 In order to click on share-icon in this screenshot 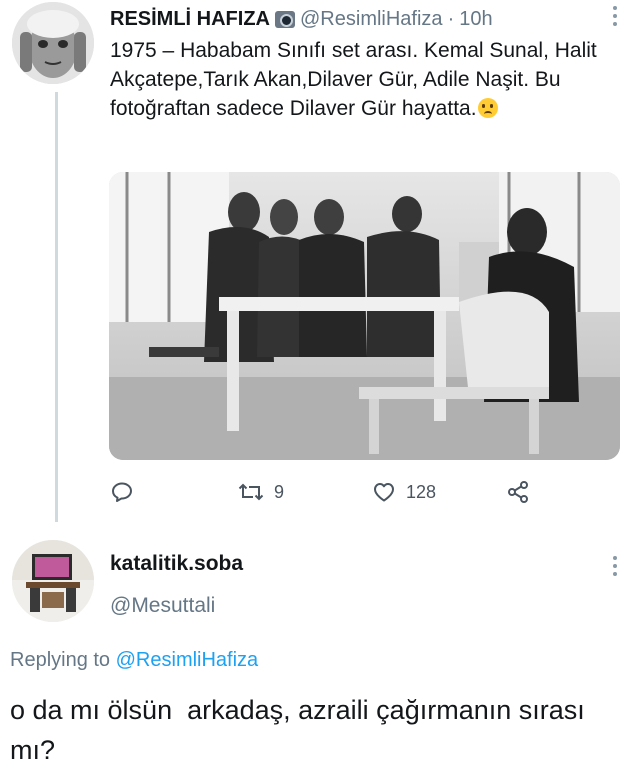, I will do `click(518, 492)`.